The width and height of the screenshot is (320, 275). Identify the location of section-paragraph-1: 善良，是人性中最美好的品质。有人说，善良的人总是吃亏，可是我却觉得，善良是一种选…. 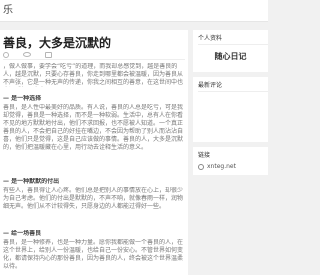
(93, 127).